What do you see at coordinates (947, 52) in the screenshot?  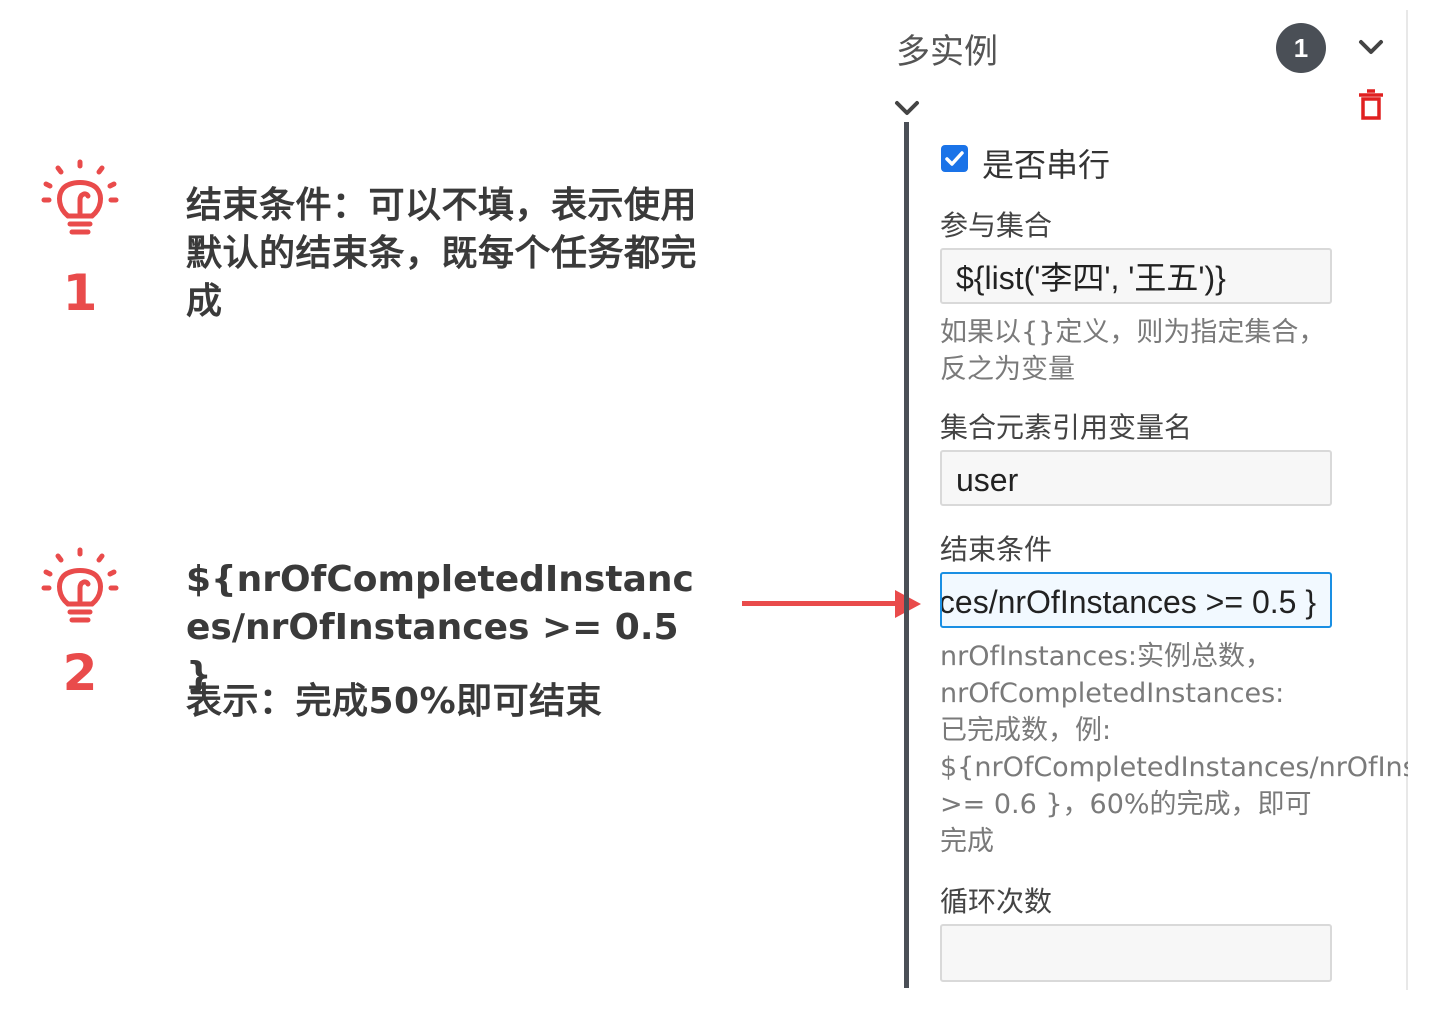 I see `panel-title: 多实例` at bounding box center [947, 52].